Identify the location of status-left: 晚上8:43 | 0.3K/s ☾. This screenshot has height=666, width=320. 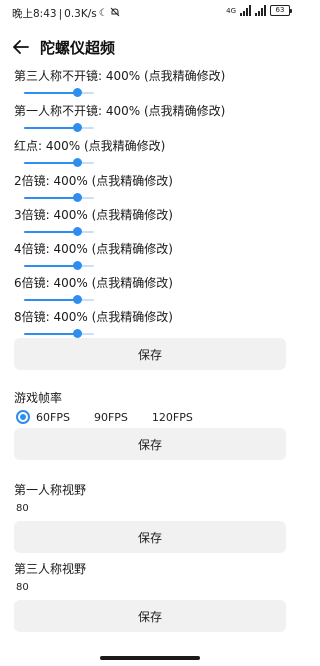
(66, 13).